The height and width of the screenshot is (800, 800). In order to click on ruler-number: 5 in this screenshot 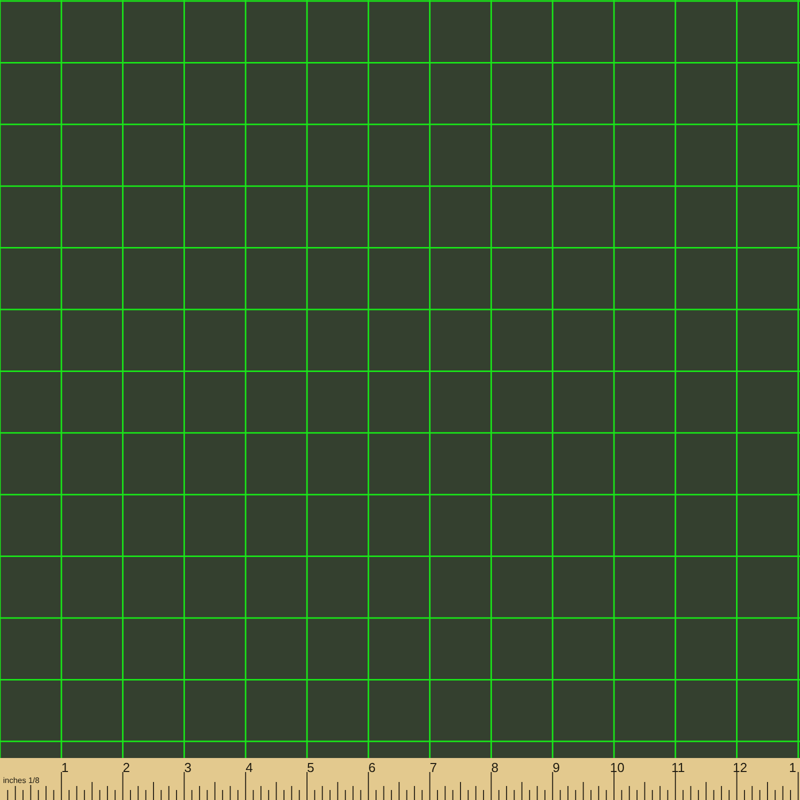, I will do `click(310, 767)`.